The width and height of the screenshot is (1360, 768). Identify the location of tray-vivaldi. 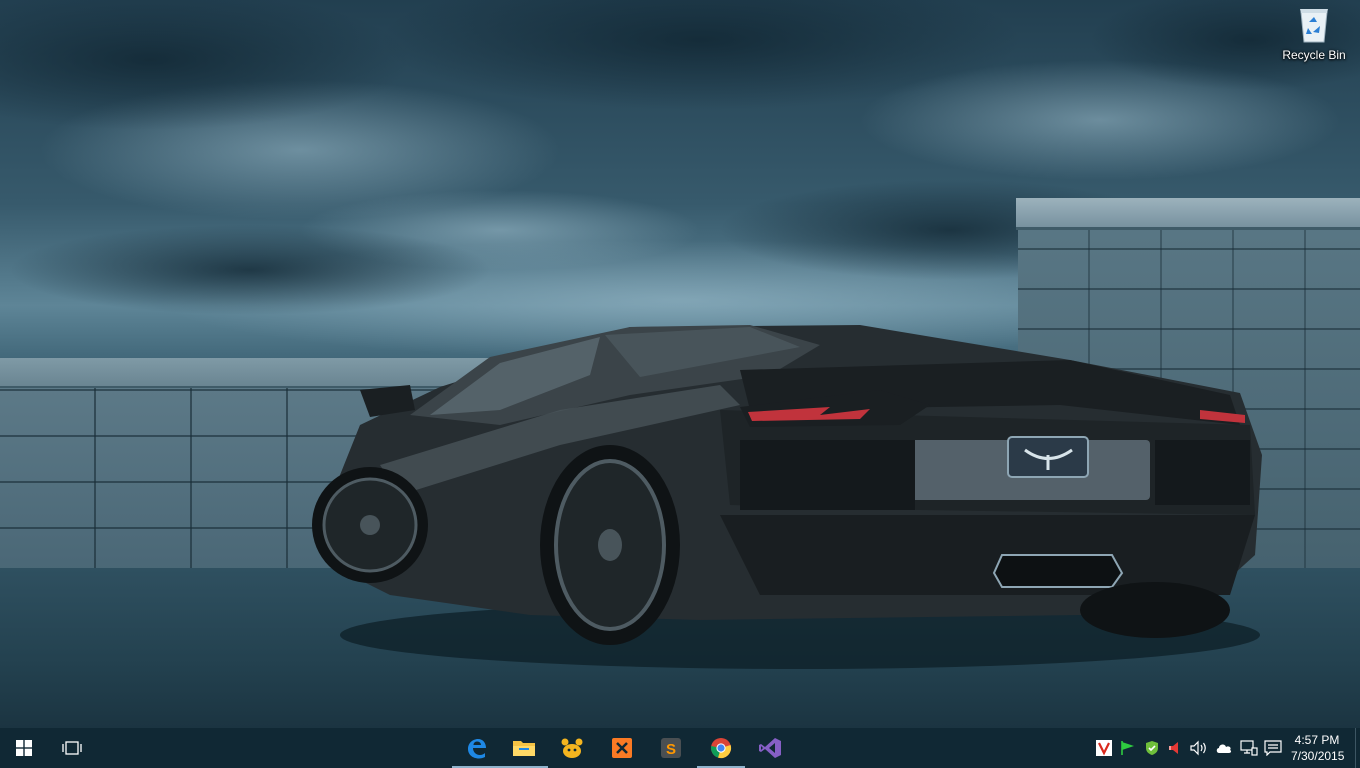
(1104, 748).